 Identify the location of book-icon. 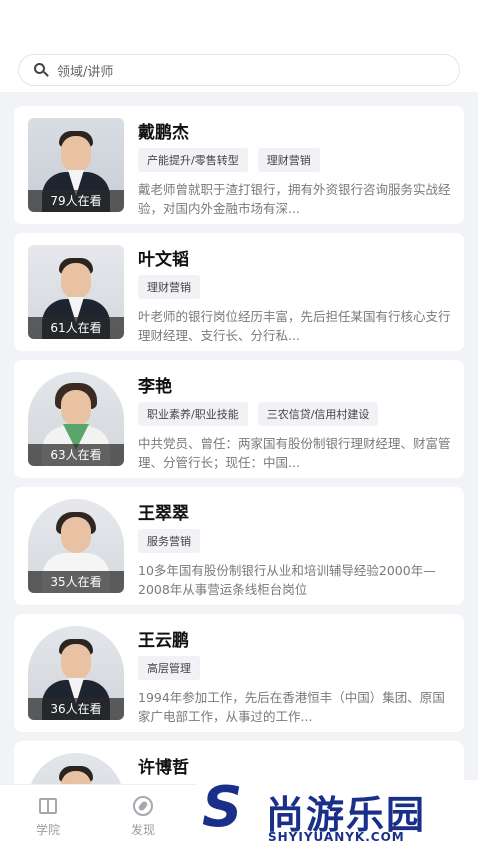
(48, 806).